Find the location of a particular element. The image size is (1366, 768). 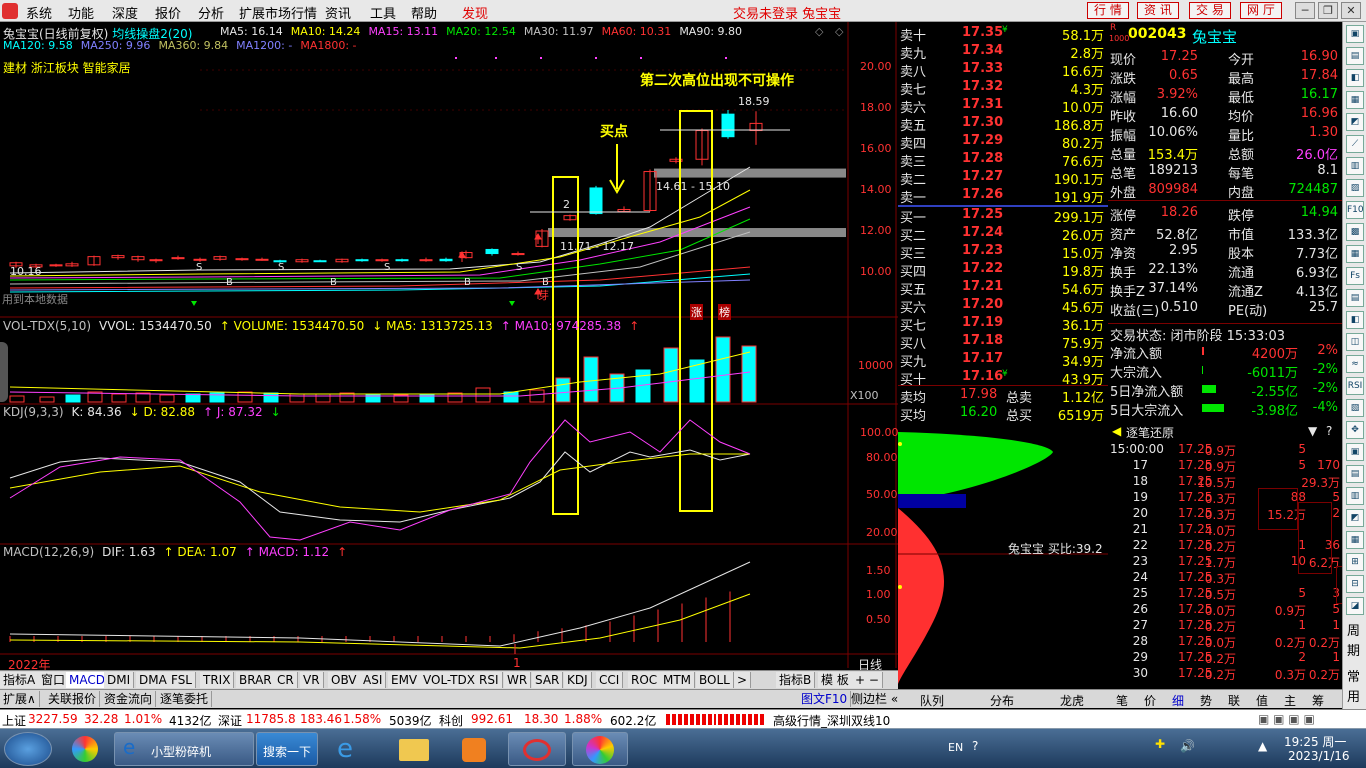

tab-indicator-24: 模 板 is located at coordinates (835, 680).